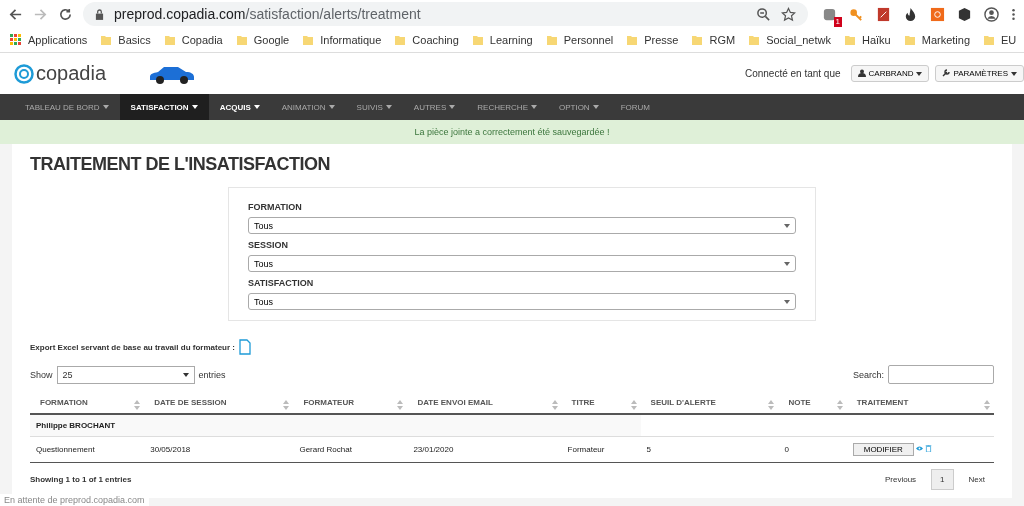 This screenshot has width=1024, height=506. I want to click on status-bar: En attente de preprod.copadia.com, so click(74, 500).